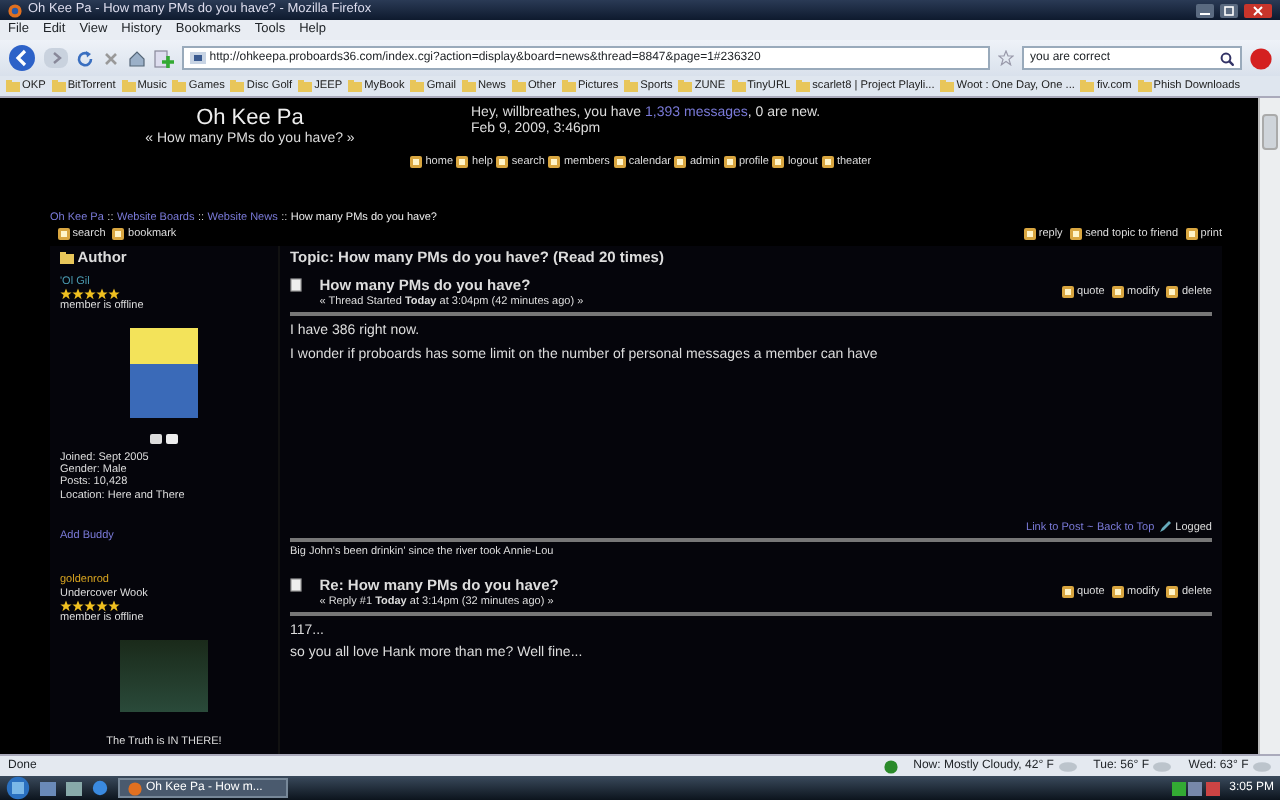  Describe the element at coordinates (18, 788) in the screenshot. I see `start-orb-icon` at that location.